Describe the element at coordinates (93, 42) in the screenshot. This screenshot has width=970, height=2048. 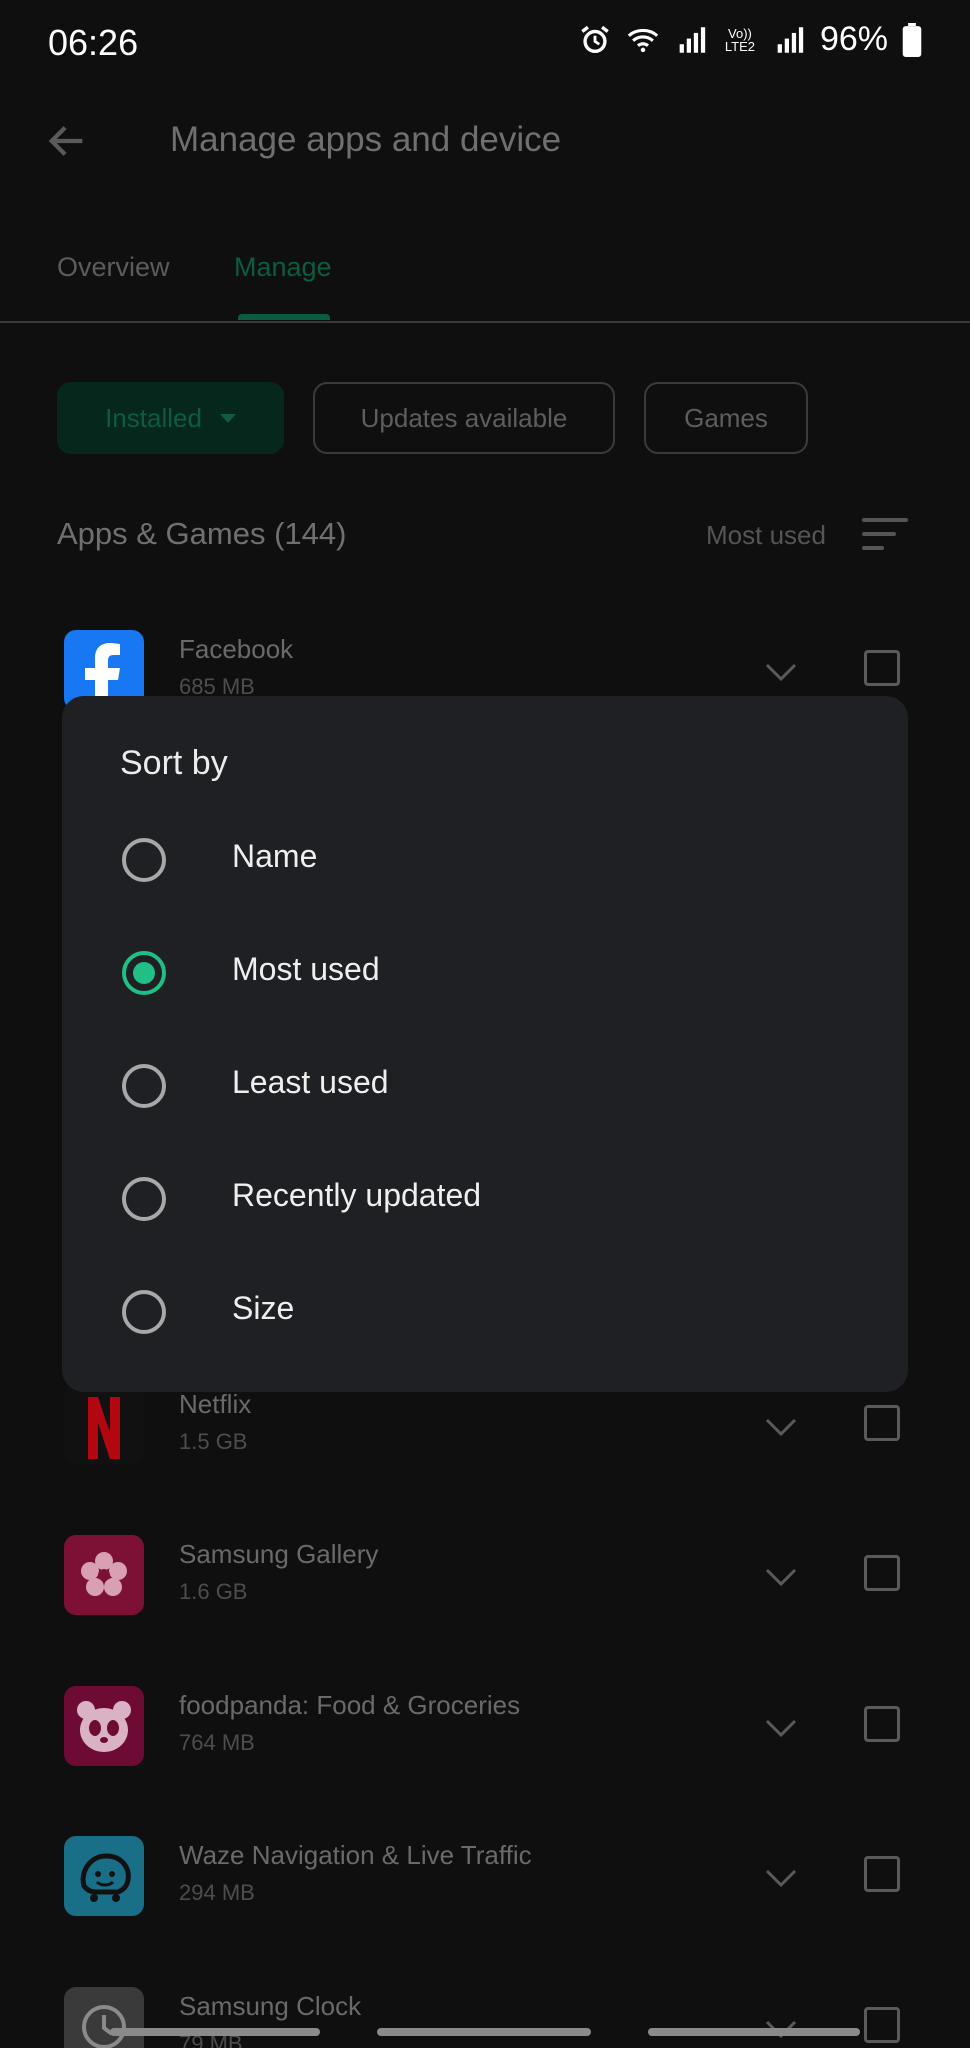
I see `status-time: 06:26` at that location.